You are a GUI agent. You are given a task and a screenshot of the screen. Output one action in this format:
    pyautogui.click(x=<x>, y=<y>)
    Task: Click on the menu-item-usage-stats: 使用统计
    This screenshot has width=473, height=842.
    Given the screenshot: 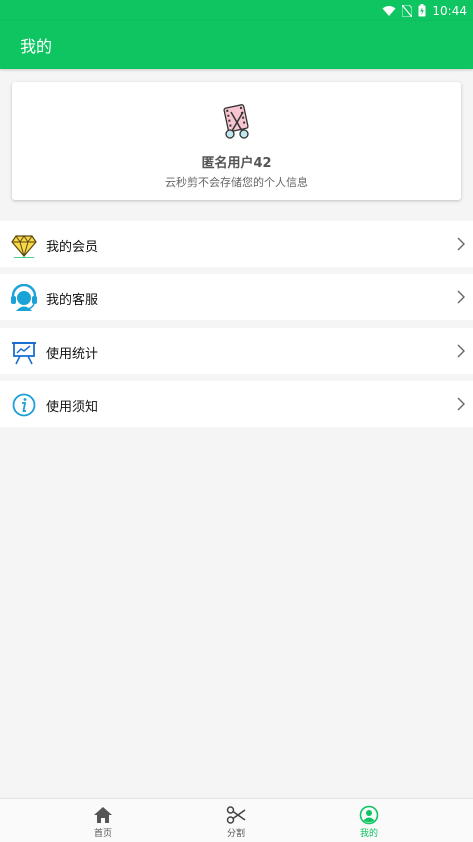 What is the action you would take?
    pyautogui.click(x=236, y=351)
    